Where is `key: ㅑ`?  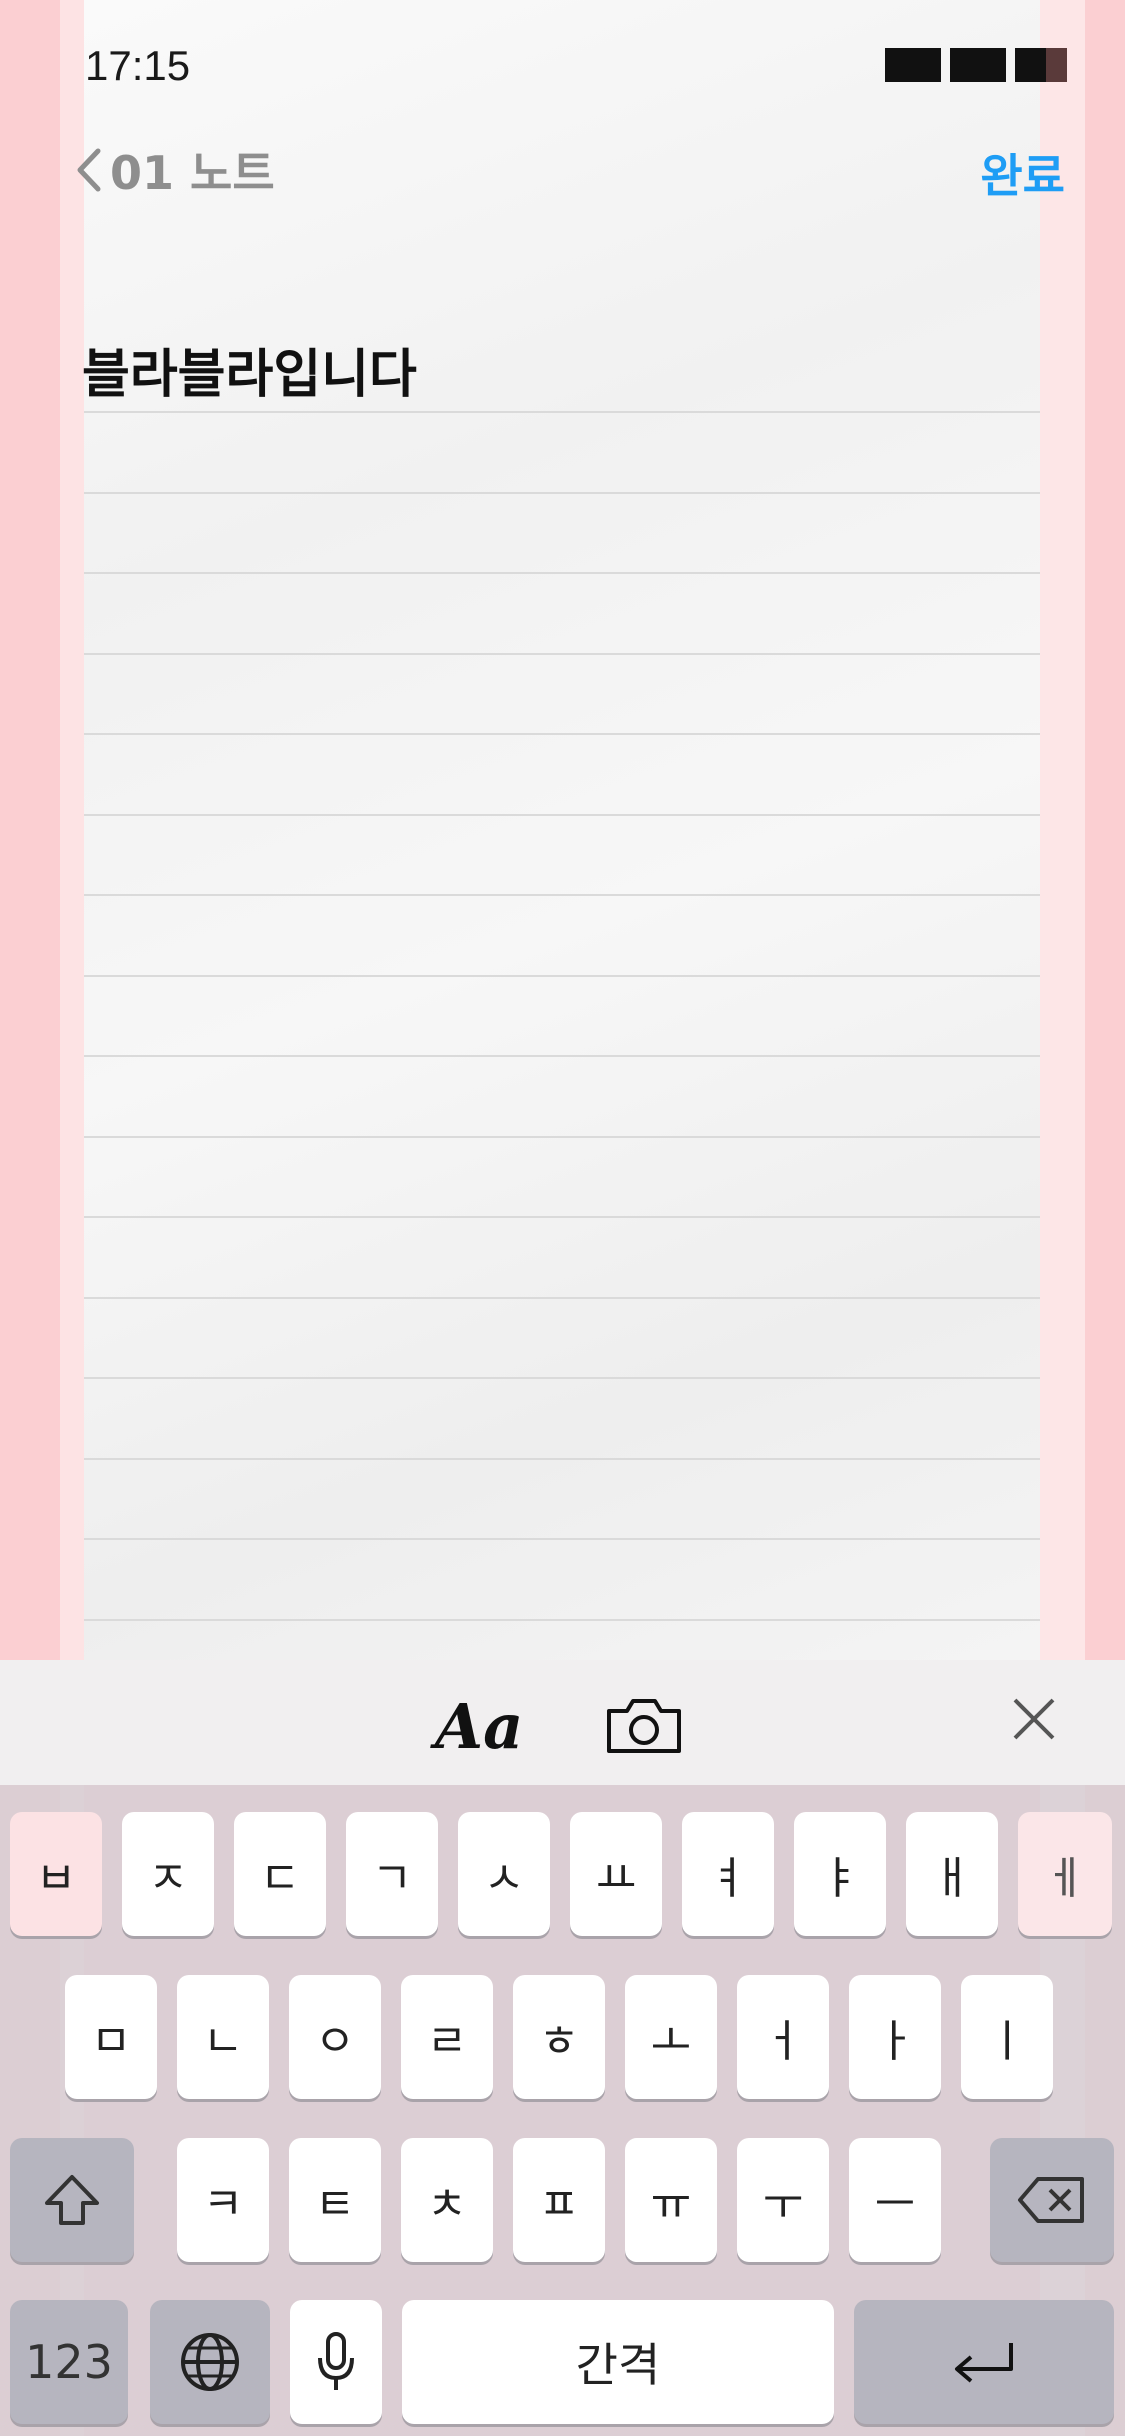 key: ㅑ is located at coordinates (840, 1874).